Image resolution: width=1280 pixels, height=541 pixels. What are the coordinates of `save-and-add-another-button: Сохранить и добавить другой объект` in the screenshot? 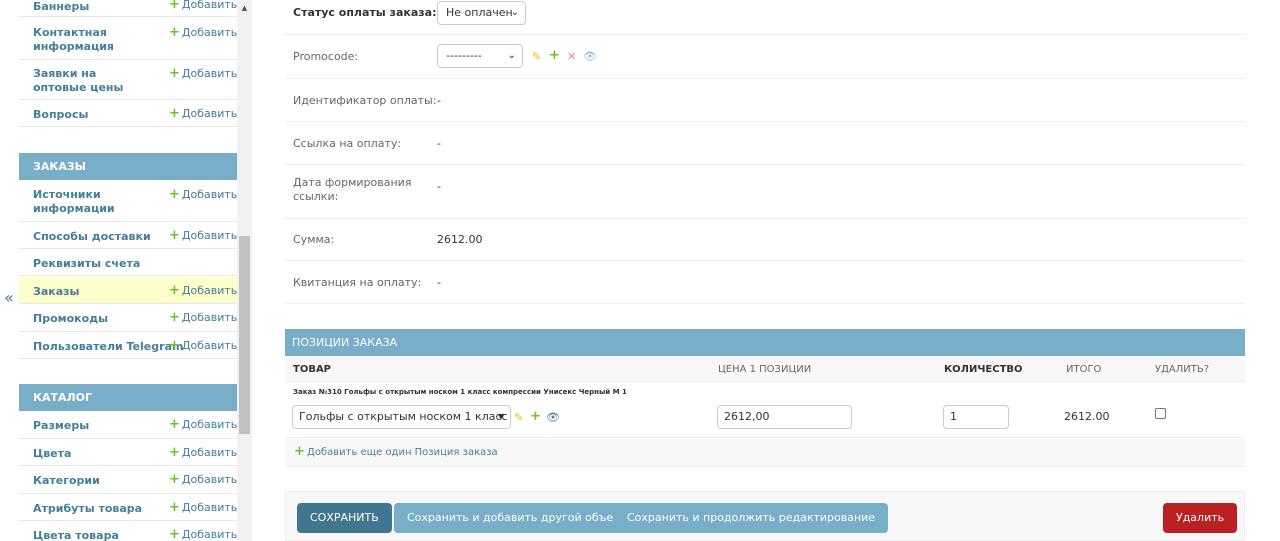 It's located at (517, 518).